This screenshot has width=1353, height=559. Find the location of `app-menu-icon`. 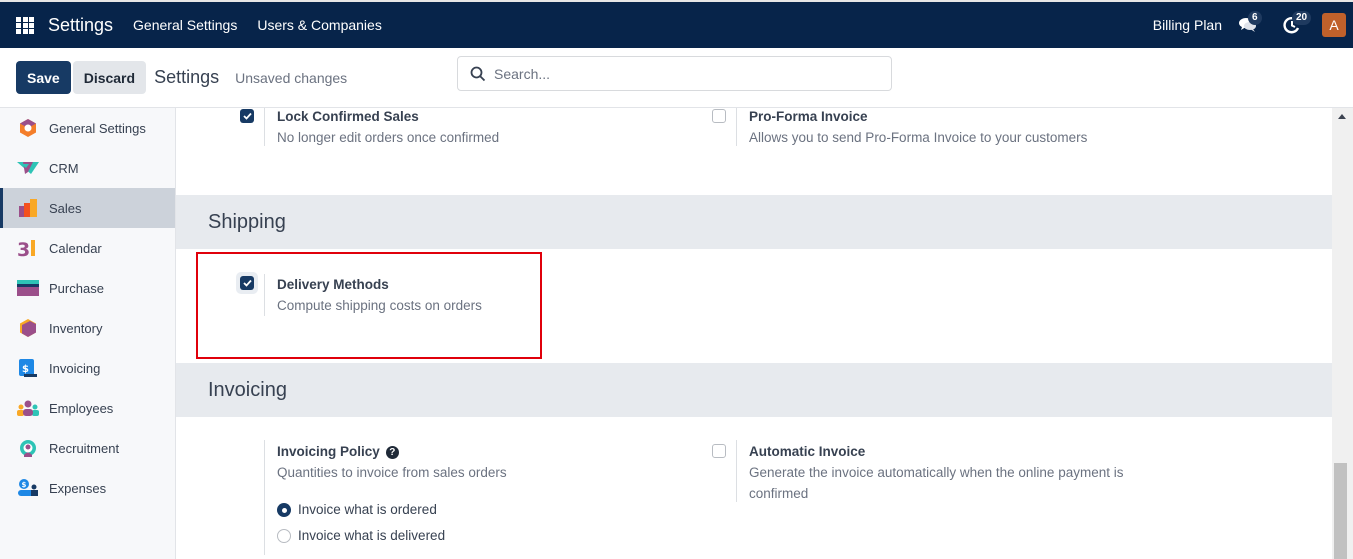

app-menu-icon is located at coordinates (25, 25).